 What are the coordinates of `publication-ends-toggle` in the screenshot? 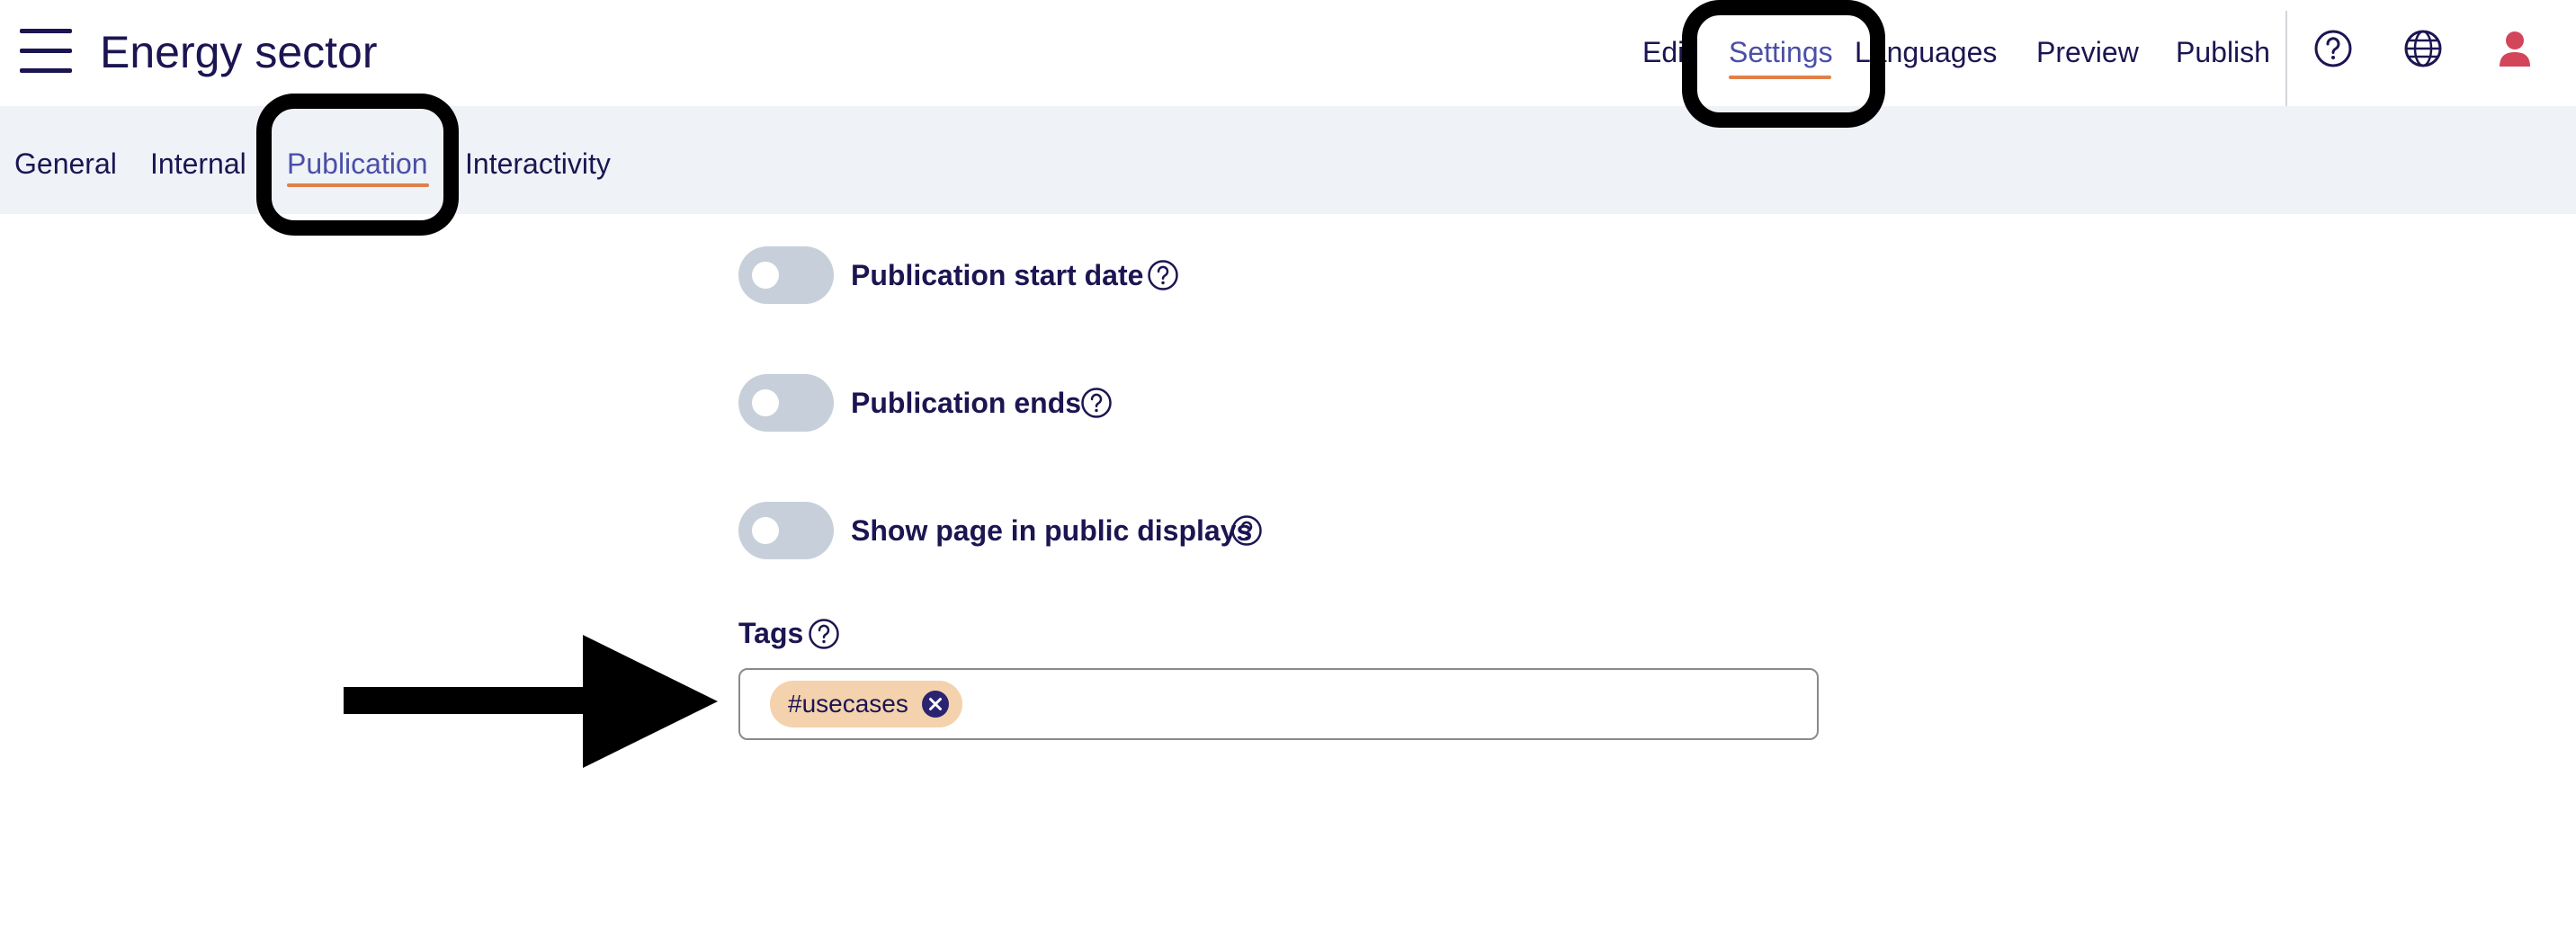 It's located at (786, 403).